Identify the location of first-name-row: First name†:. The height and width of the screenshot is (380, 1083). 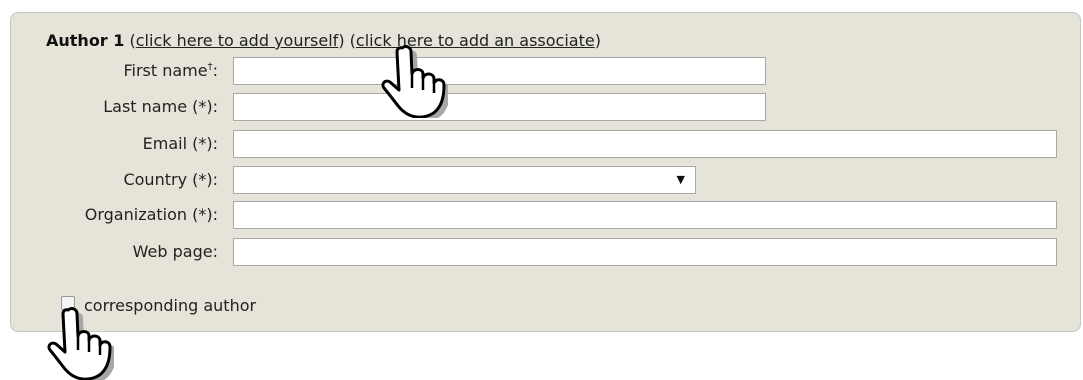
(541, 71).